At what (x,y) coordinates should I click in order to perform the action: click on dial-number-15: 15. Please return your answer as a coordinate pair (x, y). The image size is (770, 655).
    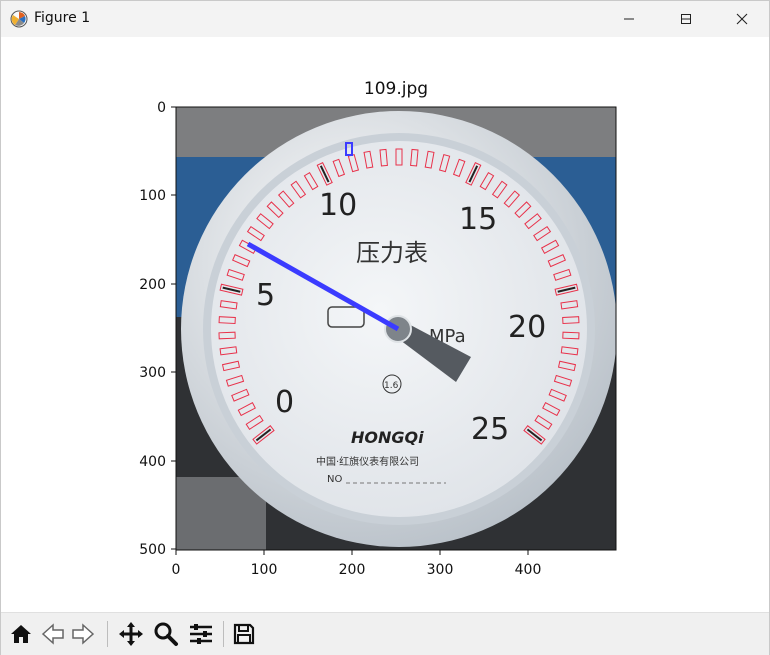
    Looking at the image, I should click on (478, 219).